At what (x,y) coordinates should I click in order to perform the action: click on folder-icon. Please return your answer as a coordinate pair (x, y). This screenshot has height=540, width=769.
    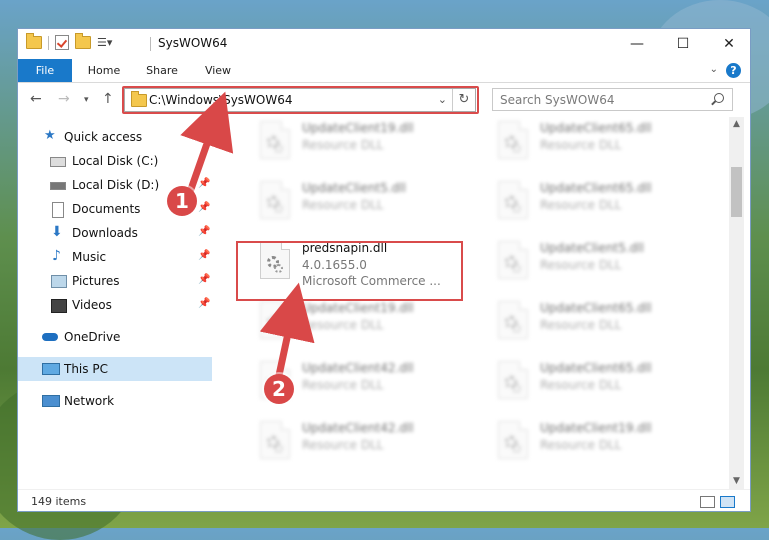
    Looking at the image, I should click on (34, 41).